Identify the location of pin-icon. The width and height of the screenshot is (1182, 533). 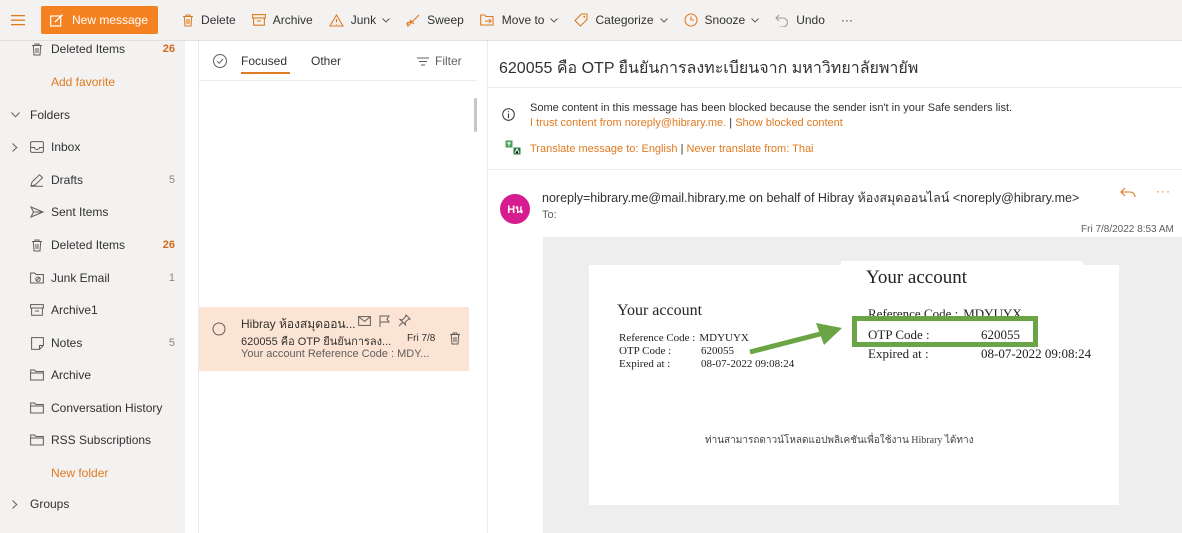
(404, 322).